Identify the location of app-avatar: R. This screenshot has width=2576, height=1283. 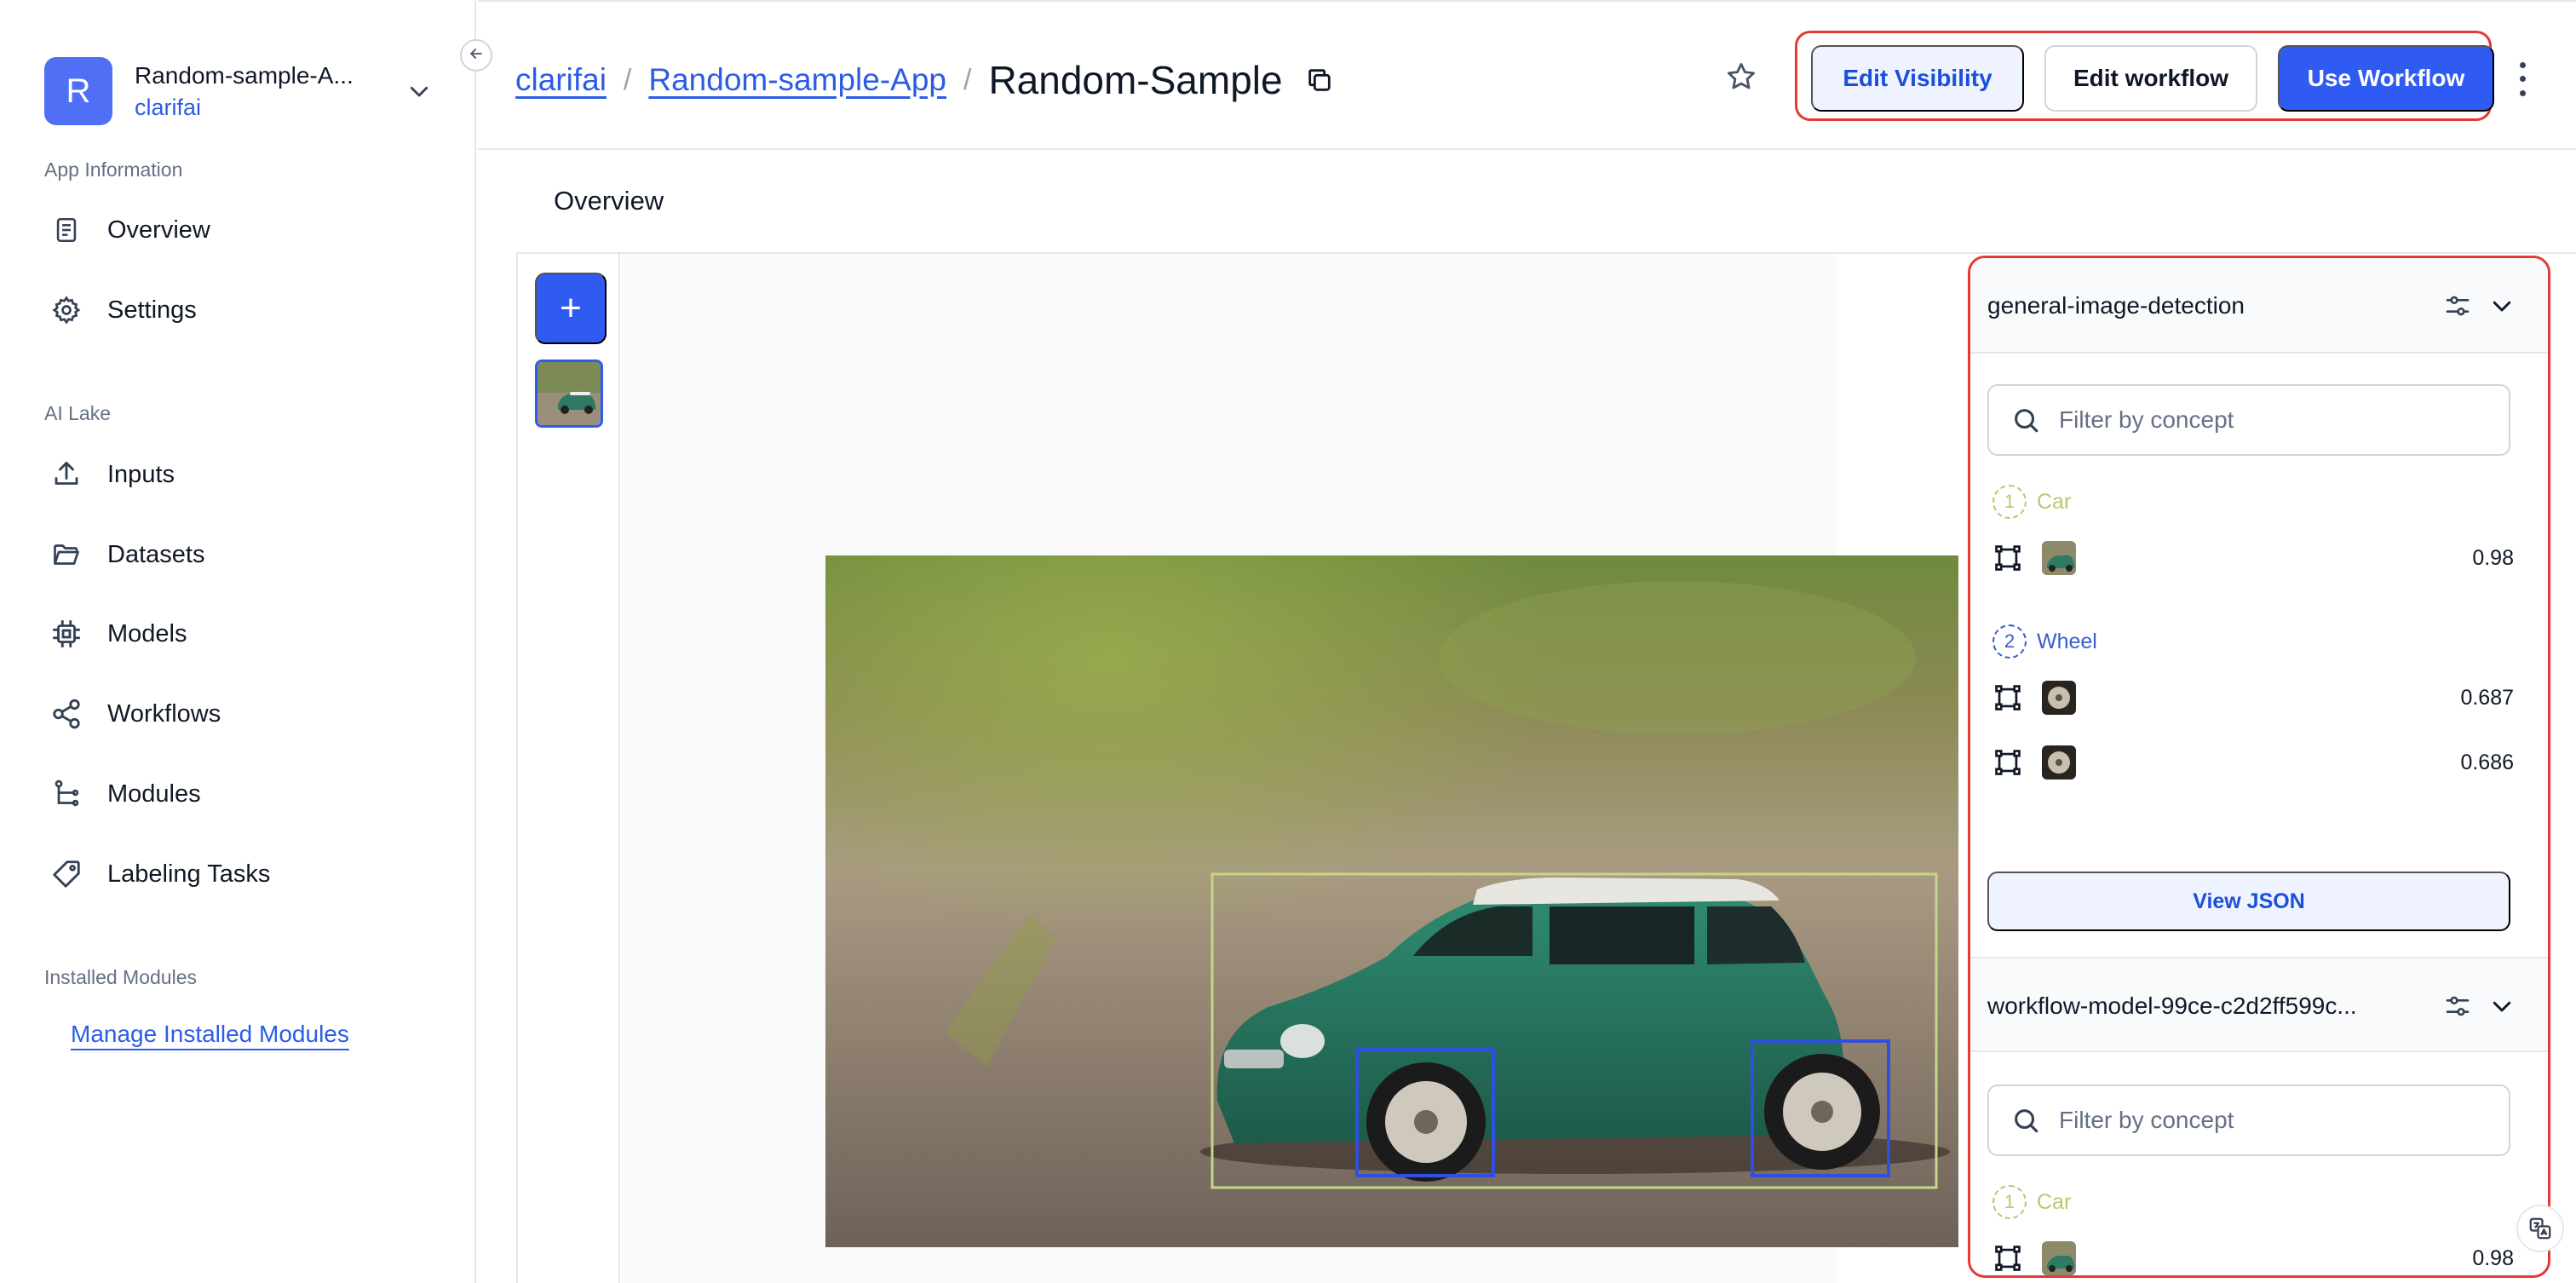
(78, 91).